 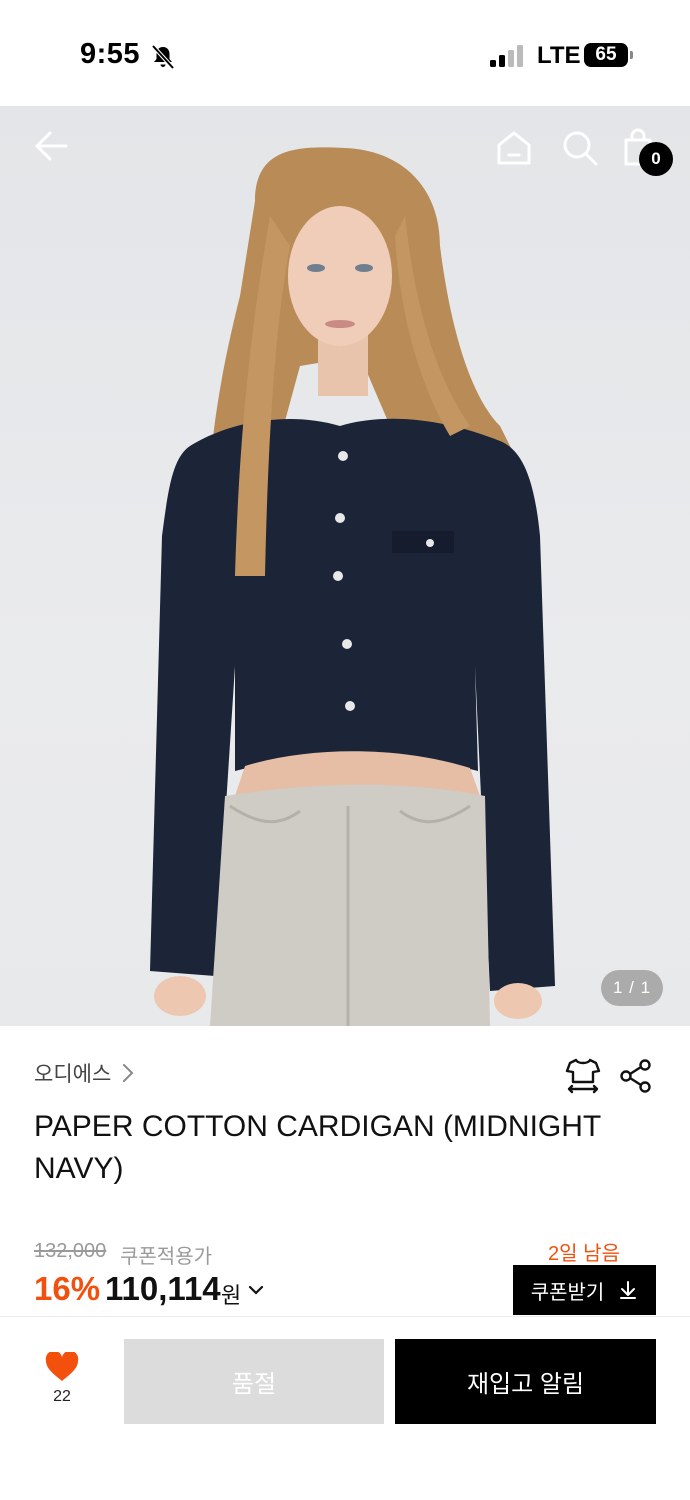 I want to click on heart-icon, so click(x=62, y=1366).